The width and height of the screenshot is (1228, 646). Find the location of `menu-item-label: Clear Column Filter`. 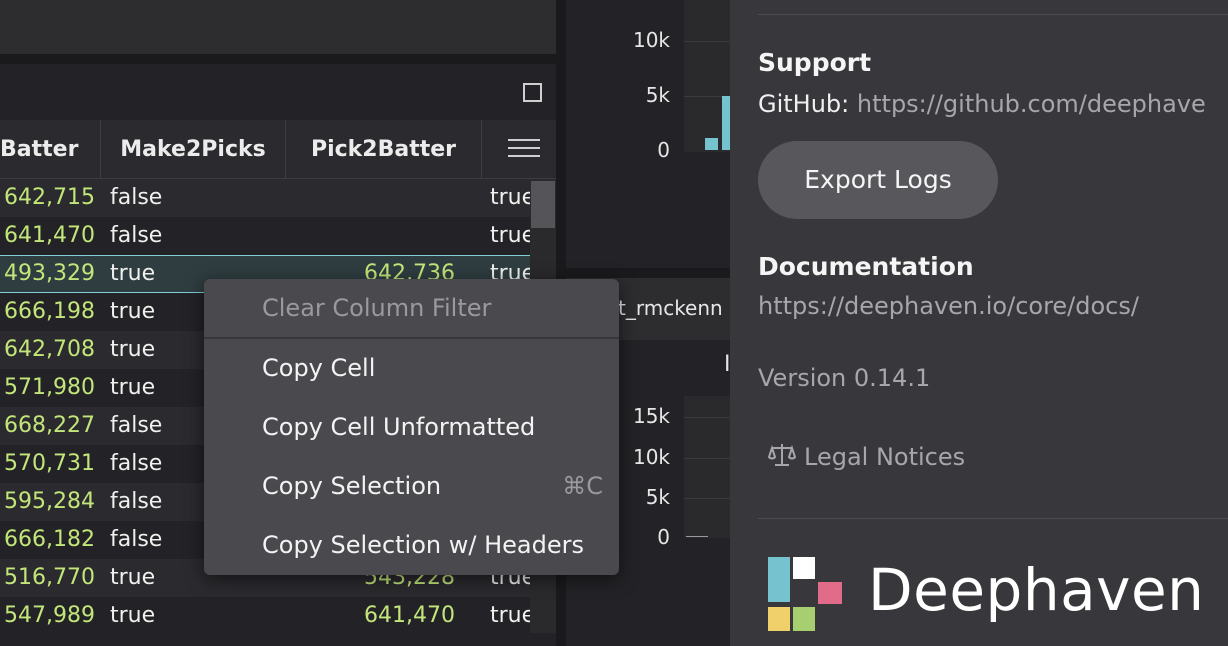

menu-item-label: Clear Column Filter is located at coordinates (377, 308).